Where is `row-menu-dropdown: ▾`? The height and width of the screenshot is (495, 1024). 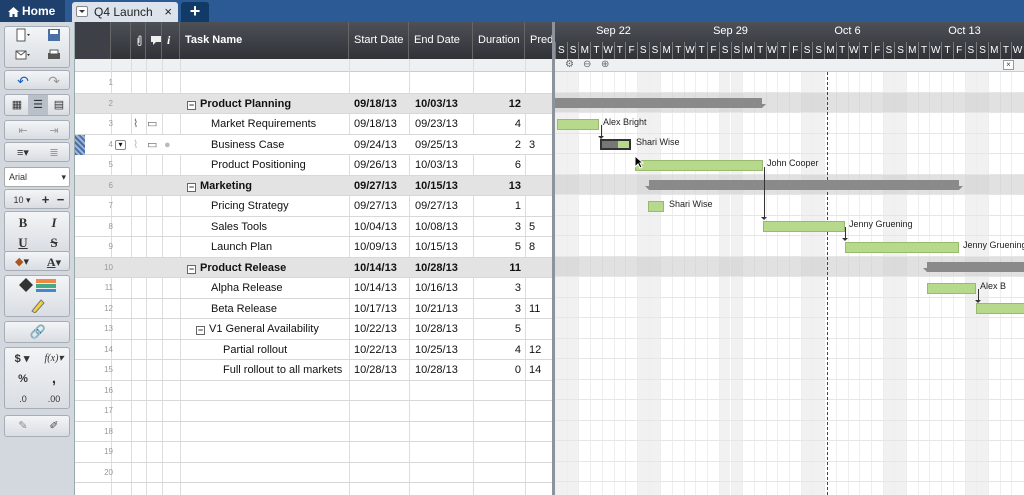 row-menu-dropdown: ▾ is located at coordinates (120, 144).